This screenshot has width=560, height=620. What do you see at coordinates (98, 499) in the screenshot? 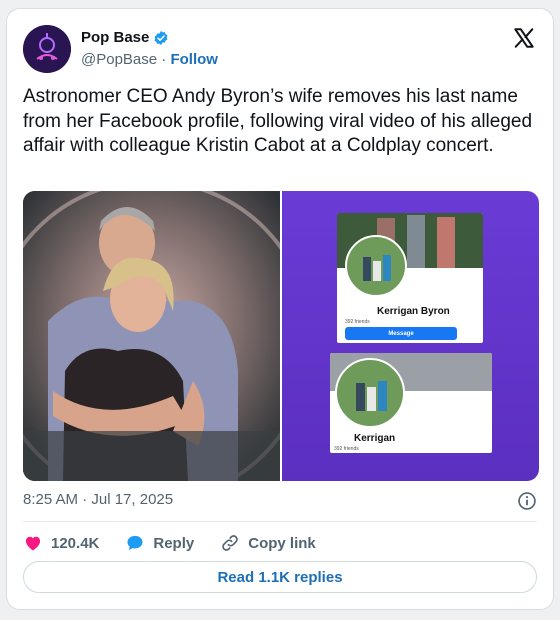
I see `tweet-timestamp: 8:25 AM · Jul 17, 2025` at bounding box center [98, 499].